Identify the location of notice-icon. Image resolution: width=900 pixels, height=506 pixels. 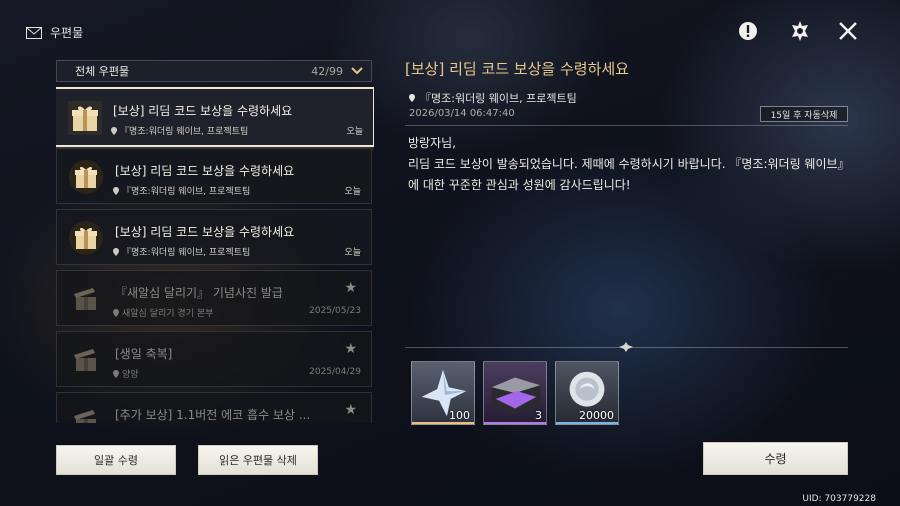
(748, 31).